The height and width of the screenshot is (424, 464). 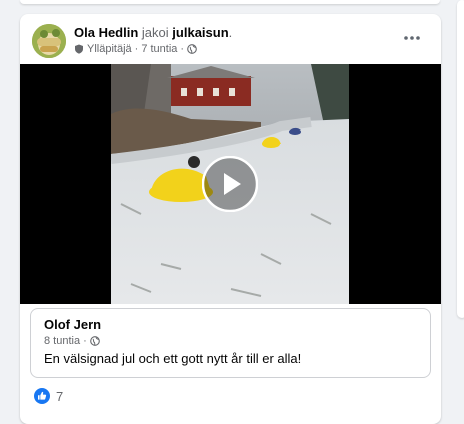 I want to click on like-icon, so click(x=42, y=396).